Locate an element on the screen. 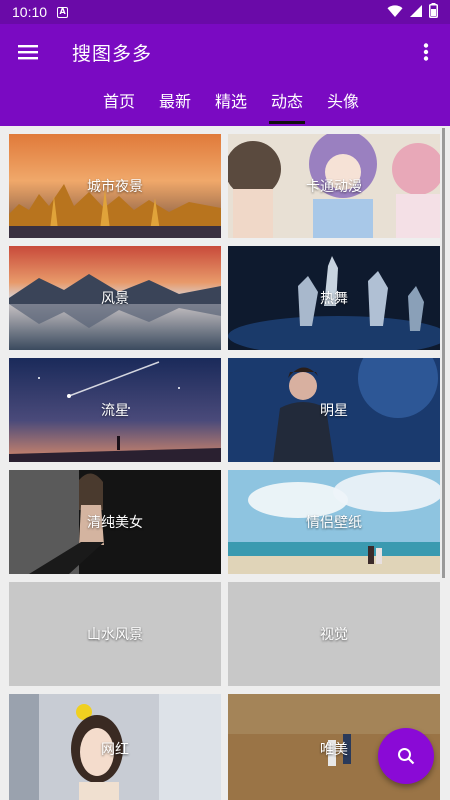 The image size is (450, 800). wifi-icon is located at coordinates (395, 12).